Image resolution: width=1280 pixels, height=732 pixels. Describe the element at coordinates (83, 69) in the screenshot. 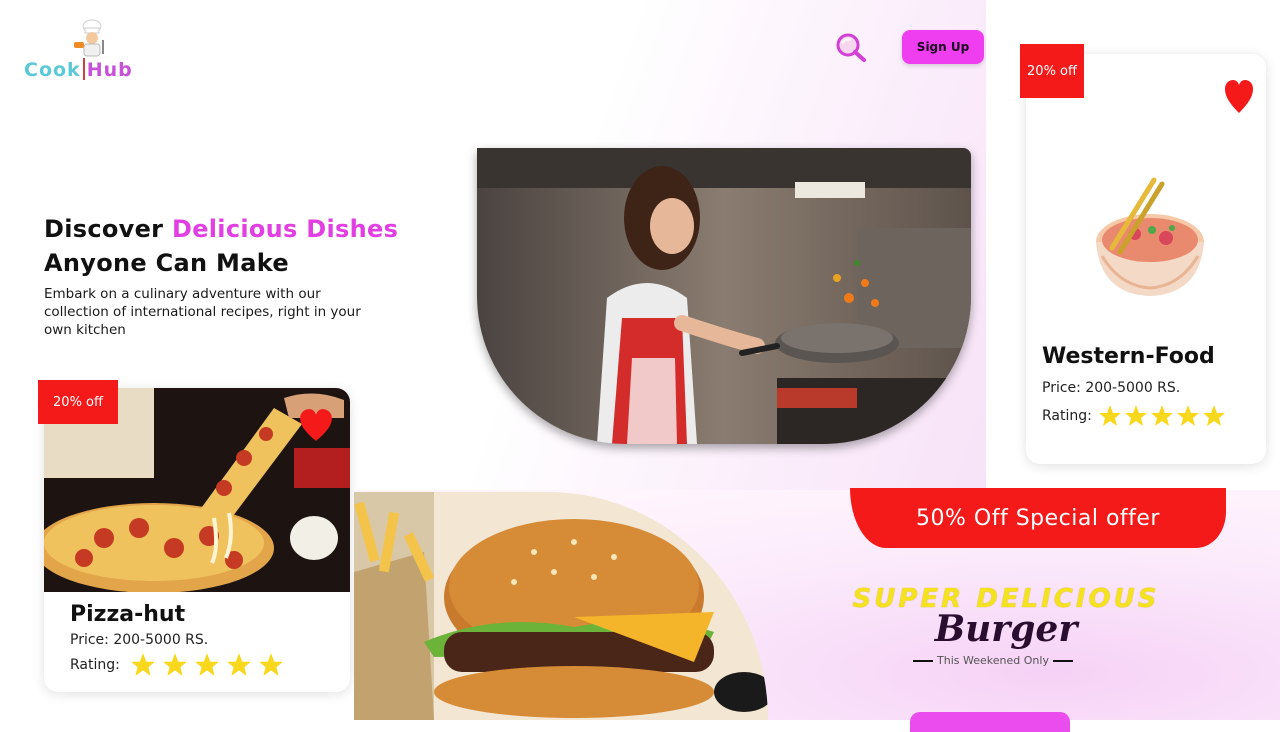

I see `logo-divider` at that location.